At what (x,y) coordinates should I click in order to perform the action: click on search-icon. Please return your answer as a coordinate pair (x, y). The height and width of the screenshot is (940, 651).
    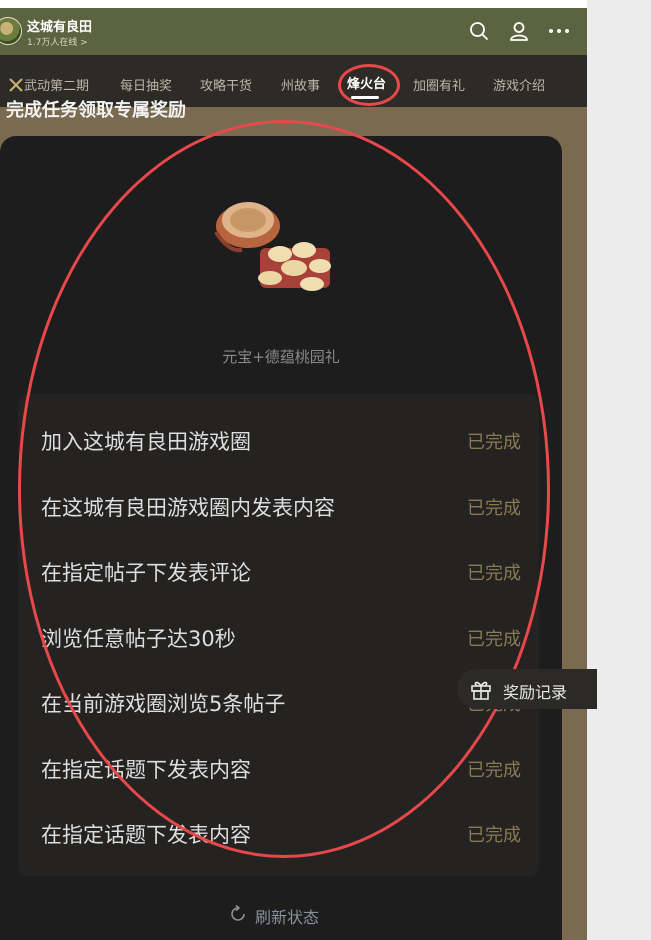
    Looking at the image, I should click on (479, 31).